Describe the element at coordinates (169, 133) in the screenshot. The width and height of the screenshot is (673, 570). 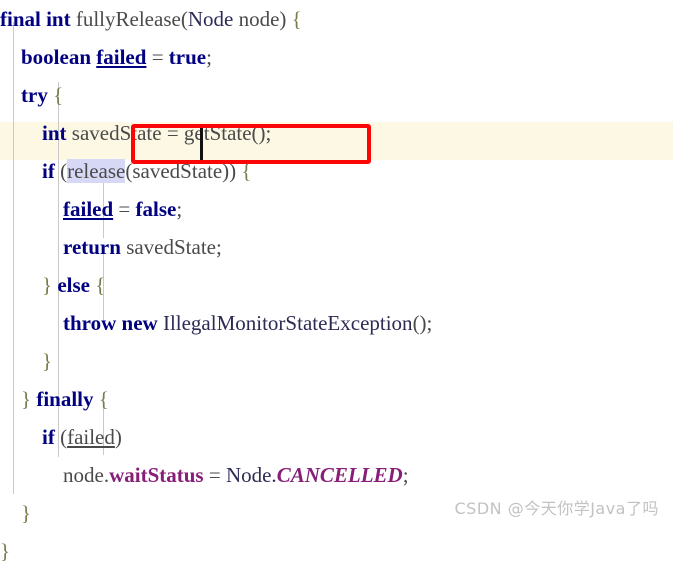
I see `code-token: savedState = getState();` at that location.